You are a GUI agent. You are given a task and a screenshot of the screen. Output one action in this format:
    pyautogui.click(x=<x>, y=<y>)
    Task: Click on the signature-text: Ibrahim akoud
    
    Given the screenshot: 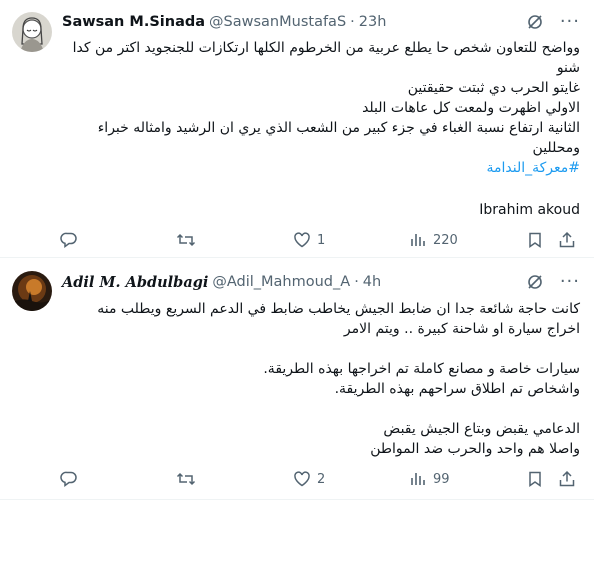 What is the action you would take?
    pyautogui.click(x=529, y=210)
    